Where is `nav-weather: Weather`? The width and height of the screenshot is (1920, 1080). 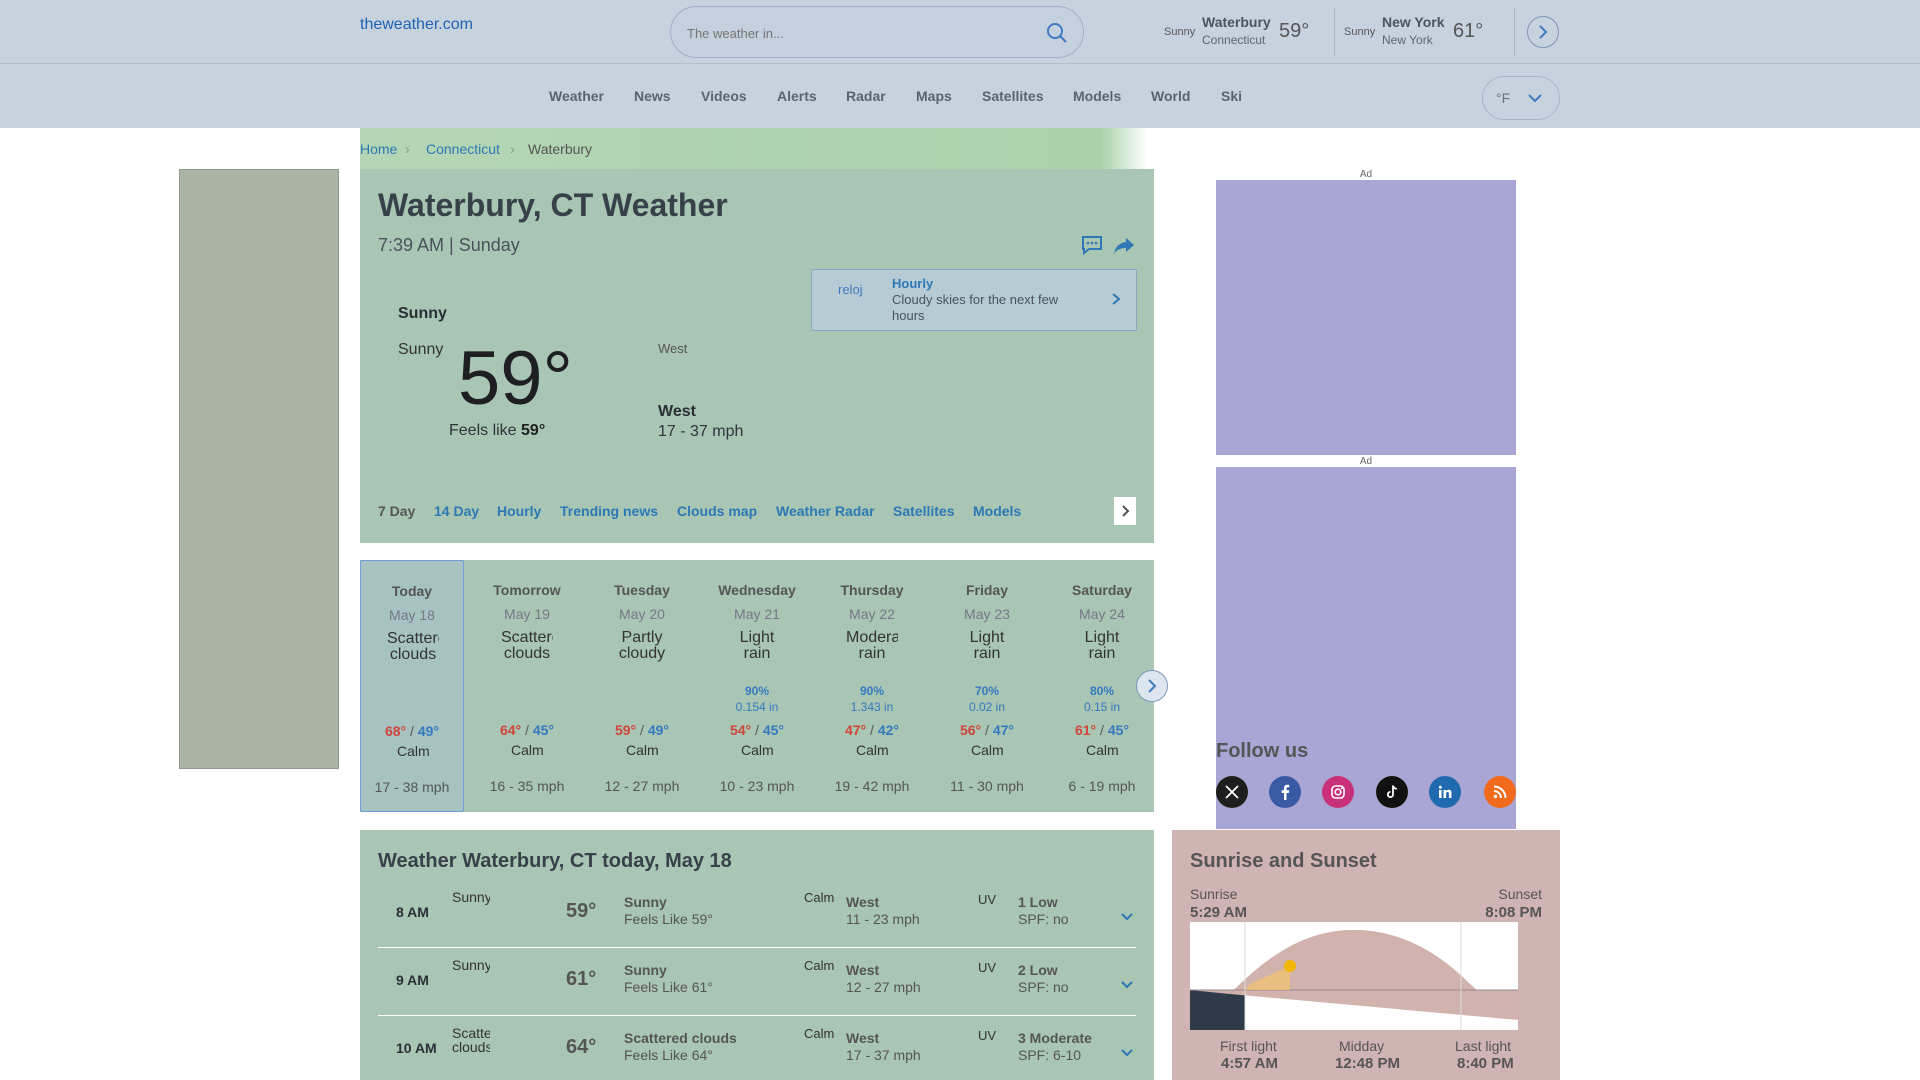
nav-weather: Weather is located at coordinates (576, 96).